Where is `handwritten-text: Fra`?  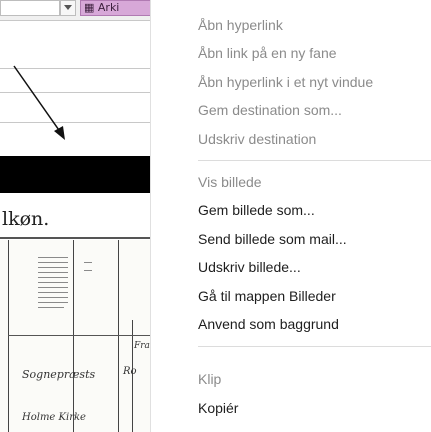
handwritten-text: Fra is located at coordinates (142, 346).